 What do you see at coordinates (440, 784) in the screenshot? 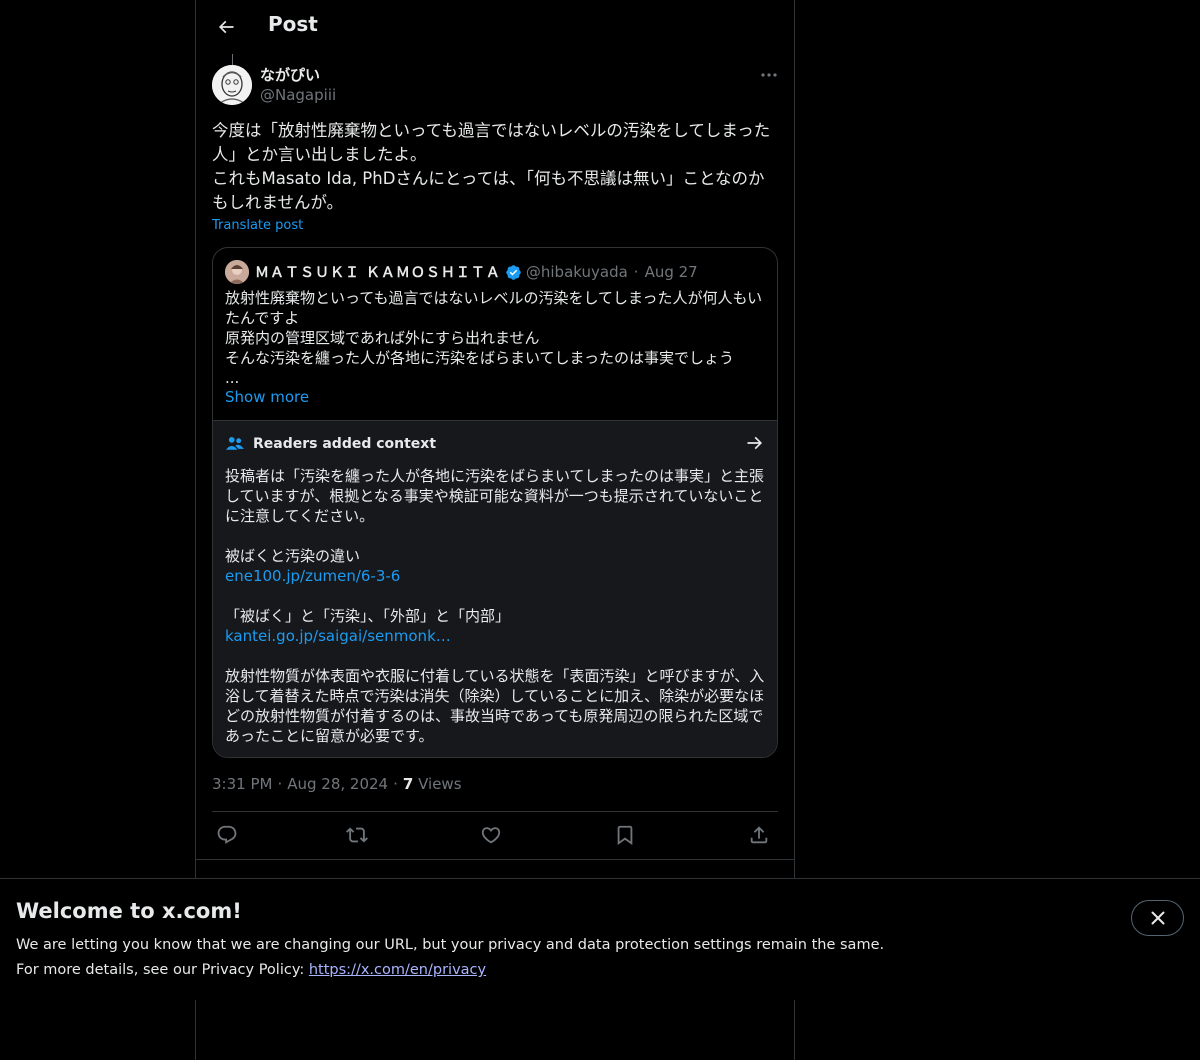
I see `views-label: Views` at bounding box center [440, 784].